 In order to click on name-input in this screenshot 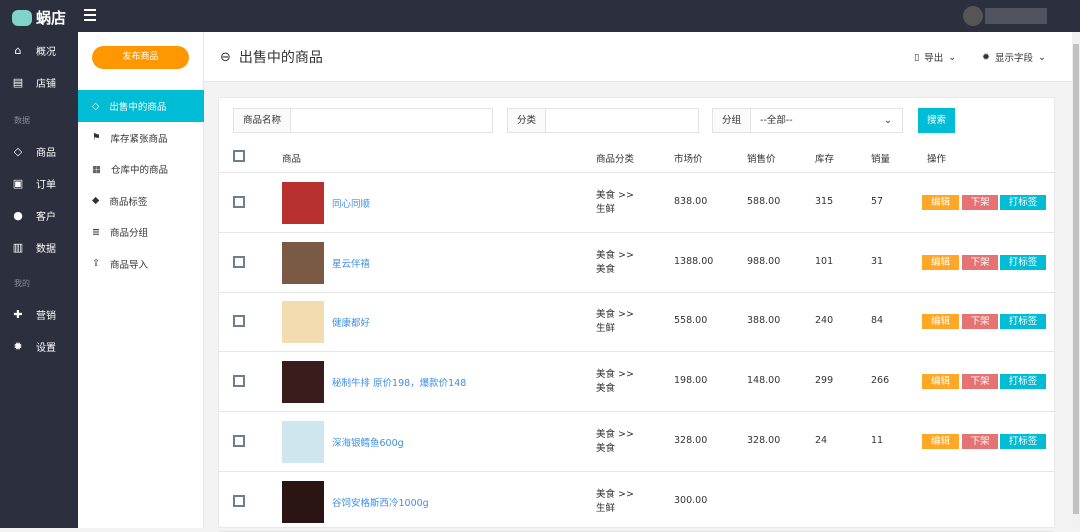, I will do `click(391, 120)`.